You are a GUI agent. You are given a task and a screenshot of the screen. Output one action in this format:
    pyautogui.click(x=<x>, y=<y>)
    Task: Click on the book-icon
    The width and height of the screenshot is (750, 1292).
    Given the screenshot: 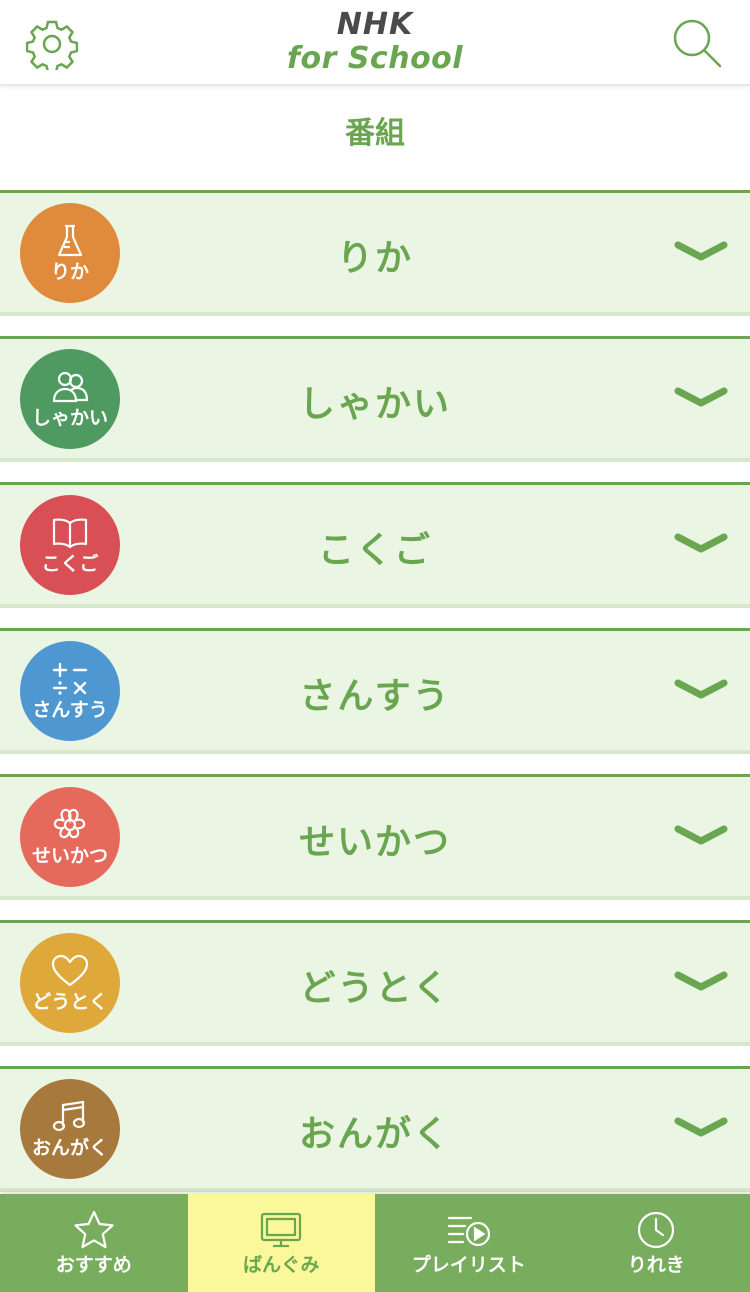 What is the action you would take?
    pyautogui.click(x=70, y=533)
    